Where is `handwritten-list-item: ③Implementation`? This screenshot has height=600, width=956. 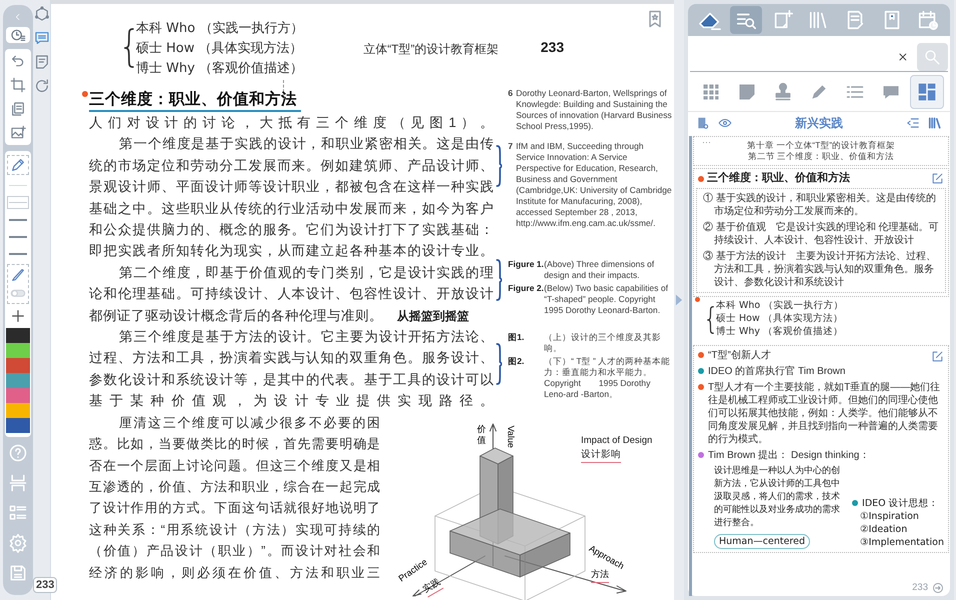 handwritten-list-item: ③Implementation is located at coordinates (901, 542).